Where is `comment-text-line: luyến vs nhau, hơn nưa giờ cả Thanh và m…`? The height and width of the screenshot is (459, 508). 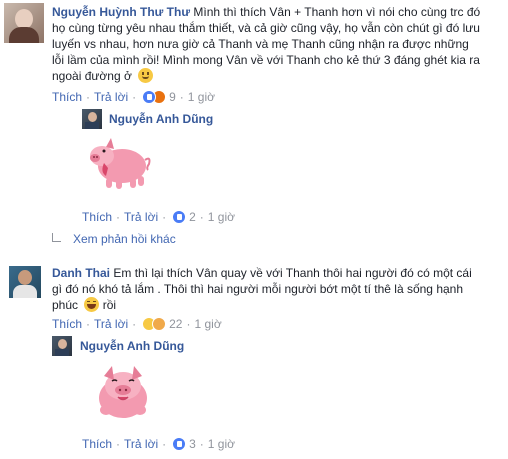 comment-text-line: luyến vs nhau, hơn nưa giờ cả Thanh và m… is located at coordinates (260, 44).